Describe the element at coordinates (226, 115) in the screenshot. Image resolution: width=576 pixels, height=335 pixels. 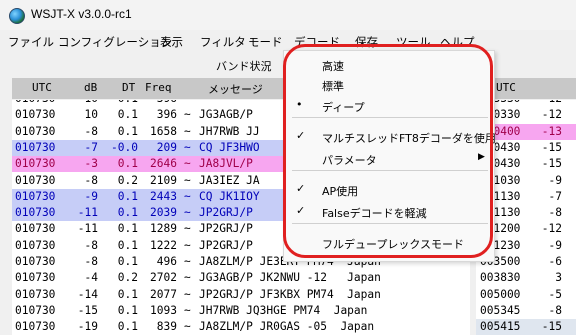
I see `decode-message: JG3AGB/P` at that location.